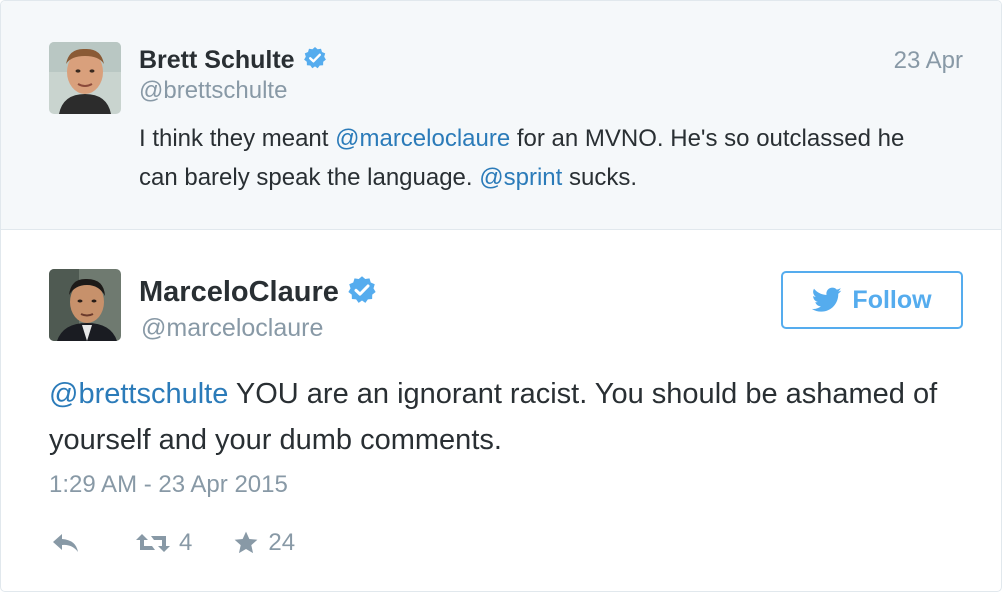 The width and height of the screenshot is (1002, 598). What do you see at coordinates (232, 328) in the screenshot?
I see `author-handle: @marceloclaure` at bounding box center [232, 328].